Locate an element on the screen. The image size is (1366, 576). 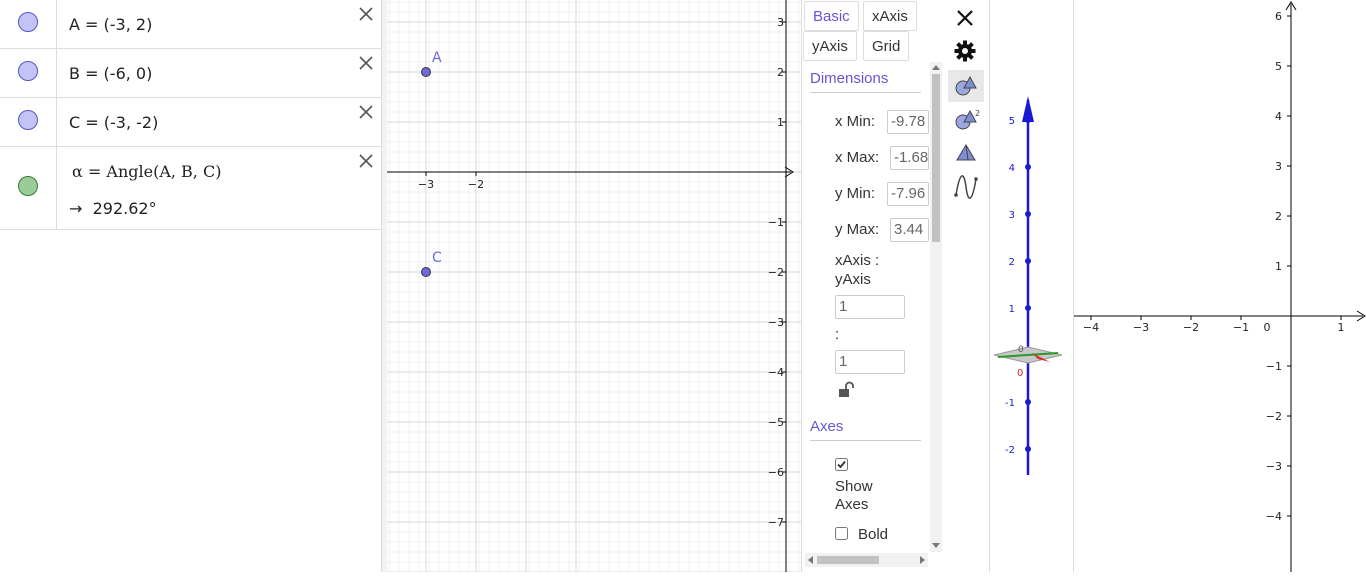
svg-text: 2 is located at coordinates (977, 113).